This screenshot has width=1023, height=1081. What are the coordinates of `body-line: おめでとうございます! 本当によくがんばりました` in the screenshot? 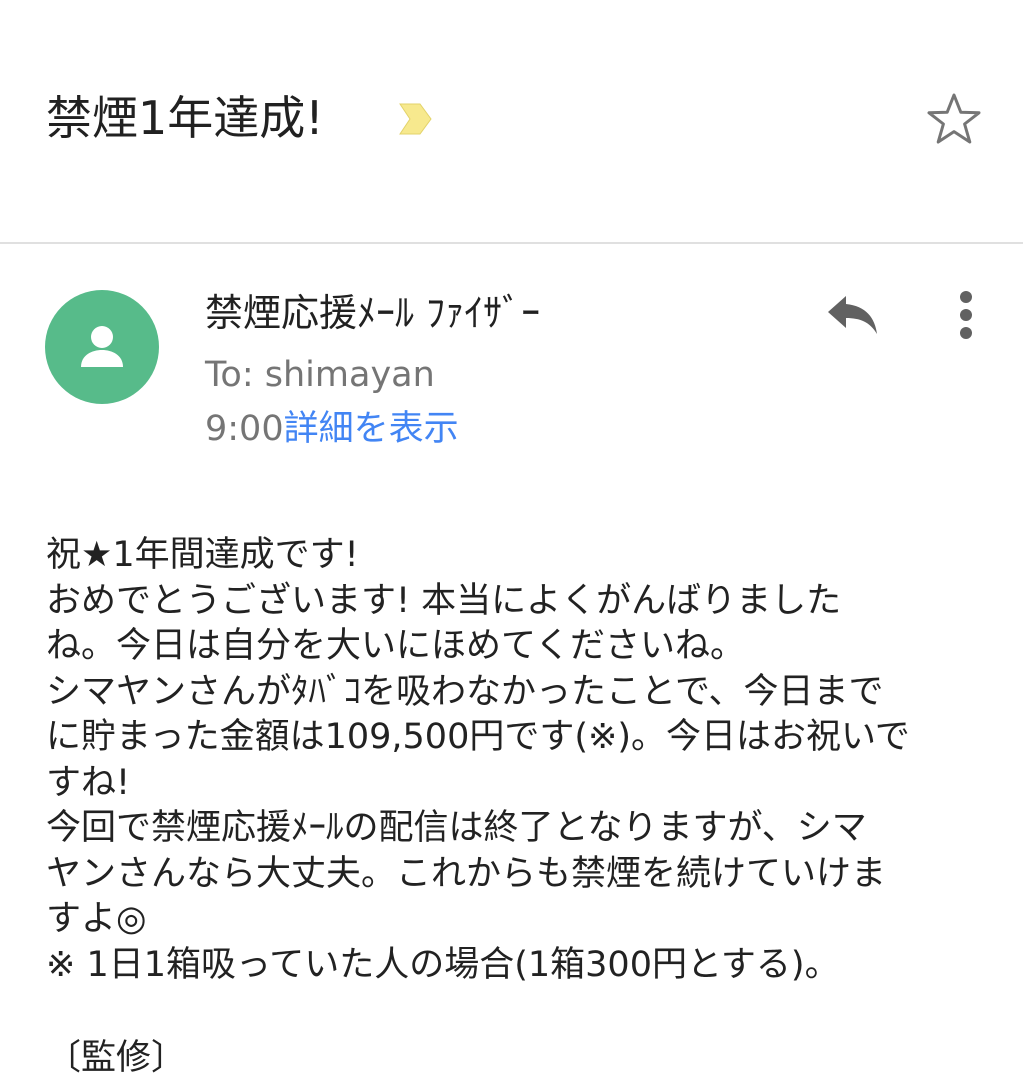 It's located at (444, 600).